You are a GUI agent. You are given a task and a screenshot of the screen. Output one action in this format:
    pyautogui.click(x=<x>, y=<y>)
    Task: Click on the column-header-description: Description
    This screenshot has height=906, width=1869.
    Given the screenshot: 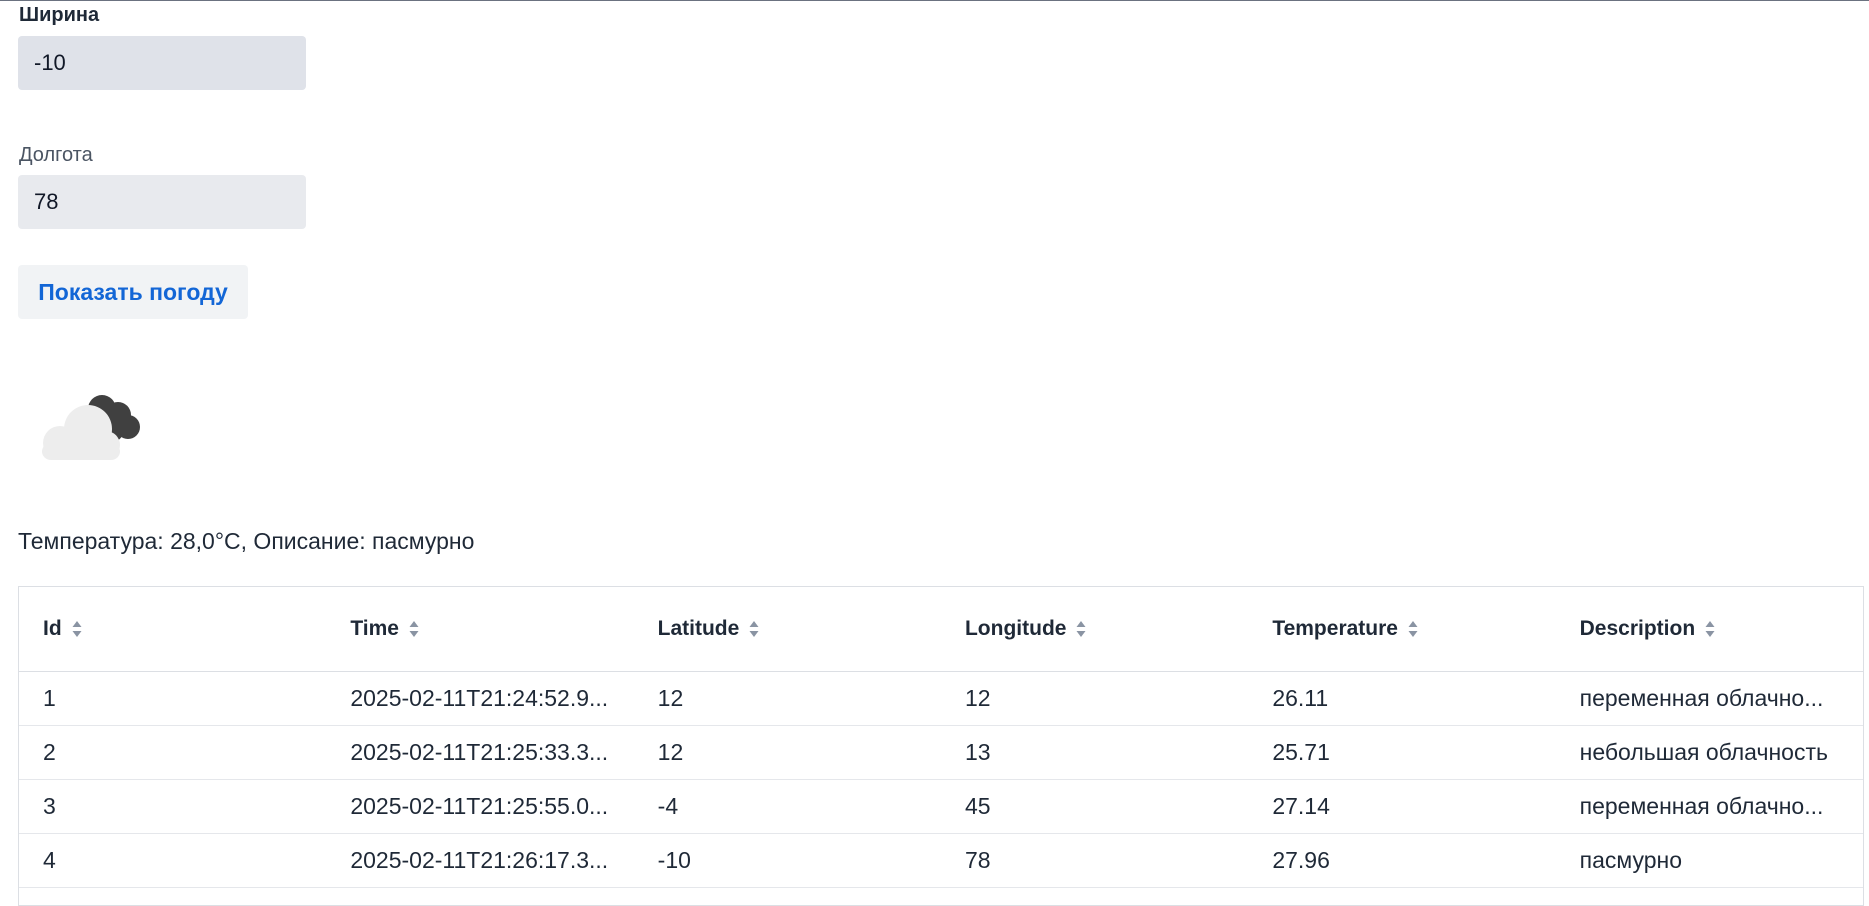 What is the action you would take?
    pyautogui.click(x=1709, y=629)
    